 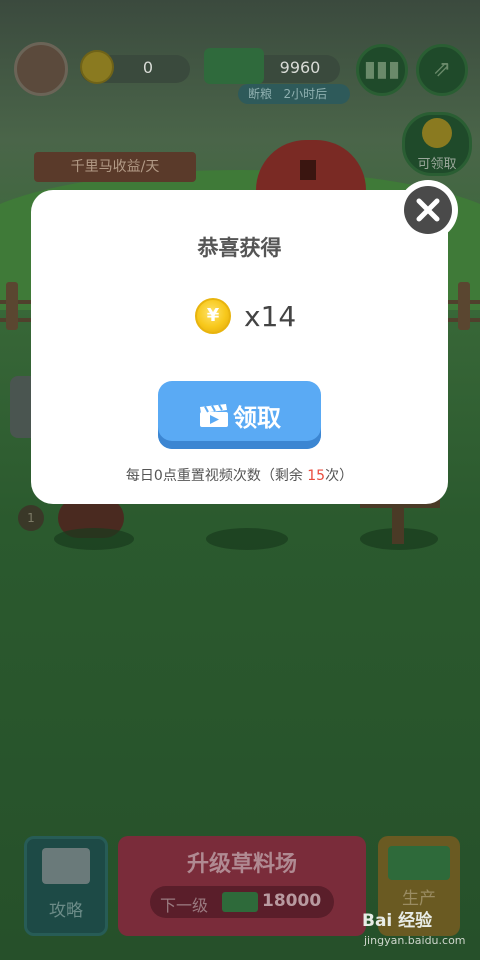 What do you see at coordinates (239, 248) in the screenshot?
I see `dialog-title: 恭喜获得` at bounding box center [239, 248].